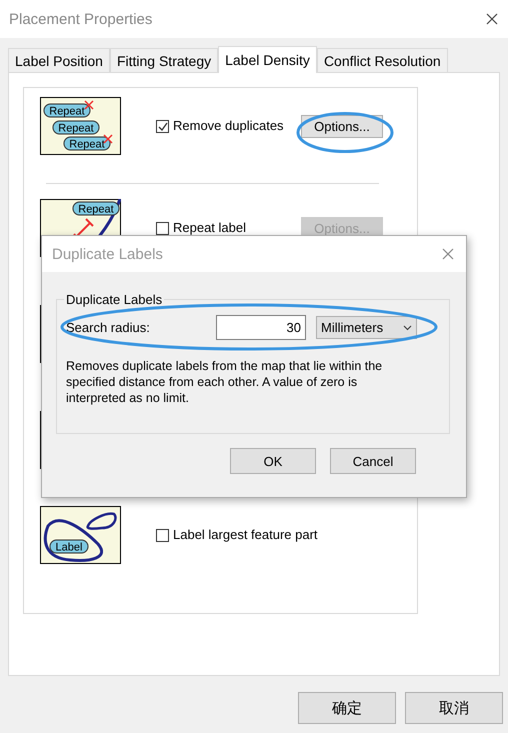 The image size is (508, 733). What do you see at coordinates (454, 708) in the screenshot?
I see `dialog-button: 取消` at bounding box center [454, 708].